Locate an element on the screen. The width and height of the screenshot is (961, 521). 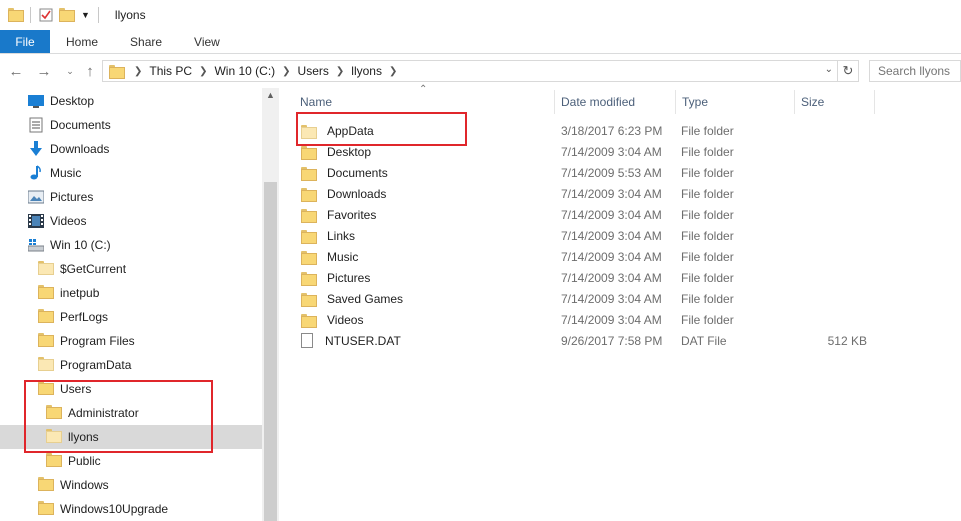
file-row: Videos 7/14/2009 3:04 AM File folder is located at coordinates (631, 319).